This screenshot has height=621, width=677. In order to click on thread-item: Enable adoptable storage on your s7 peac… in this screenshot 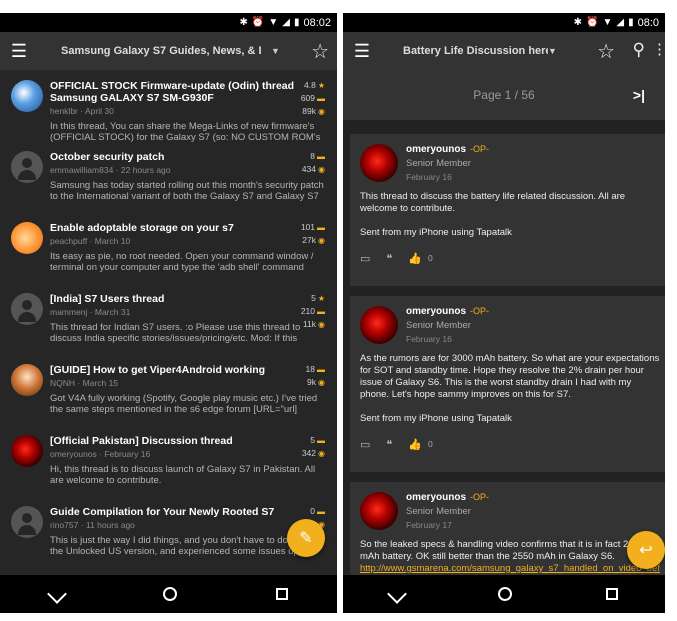, I will do `click(168, 247)`.